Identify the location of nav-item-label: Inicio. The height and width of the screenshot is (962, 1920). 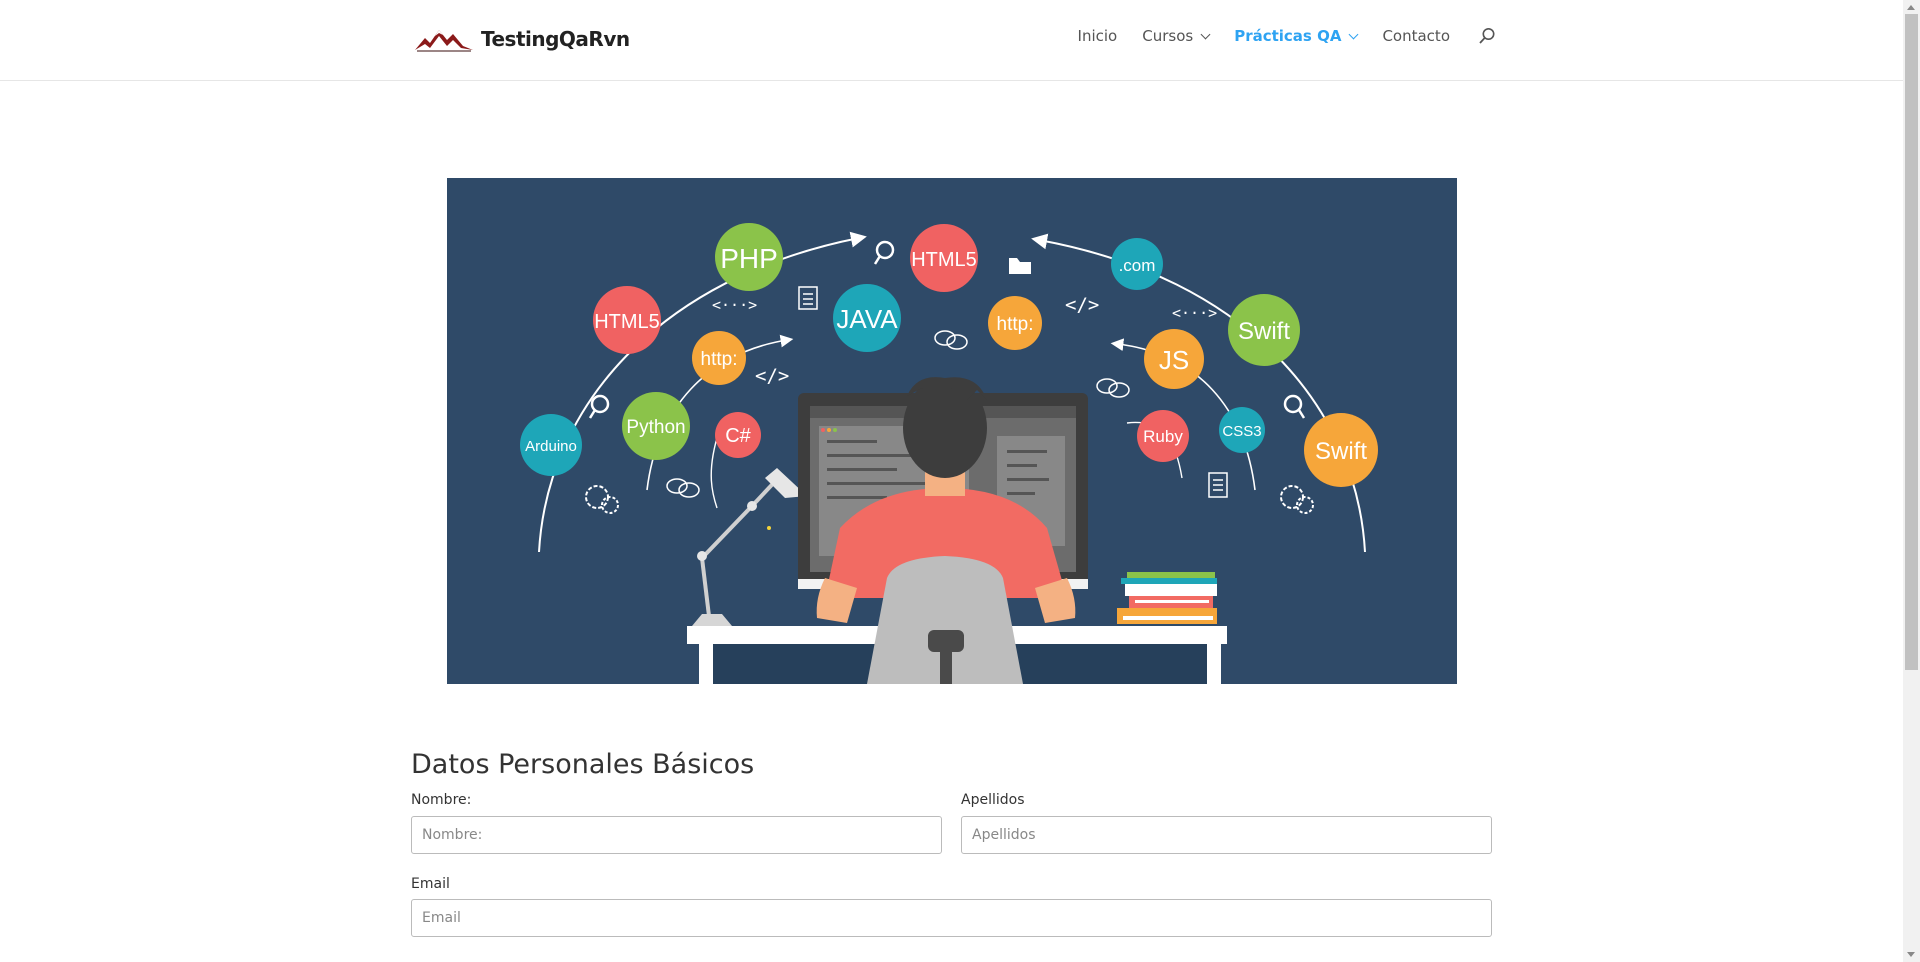
(1097, 36).